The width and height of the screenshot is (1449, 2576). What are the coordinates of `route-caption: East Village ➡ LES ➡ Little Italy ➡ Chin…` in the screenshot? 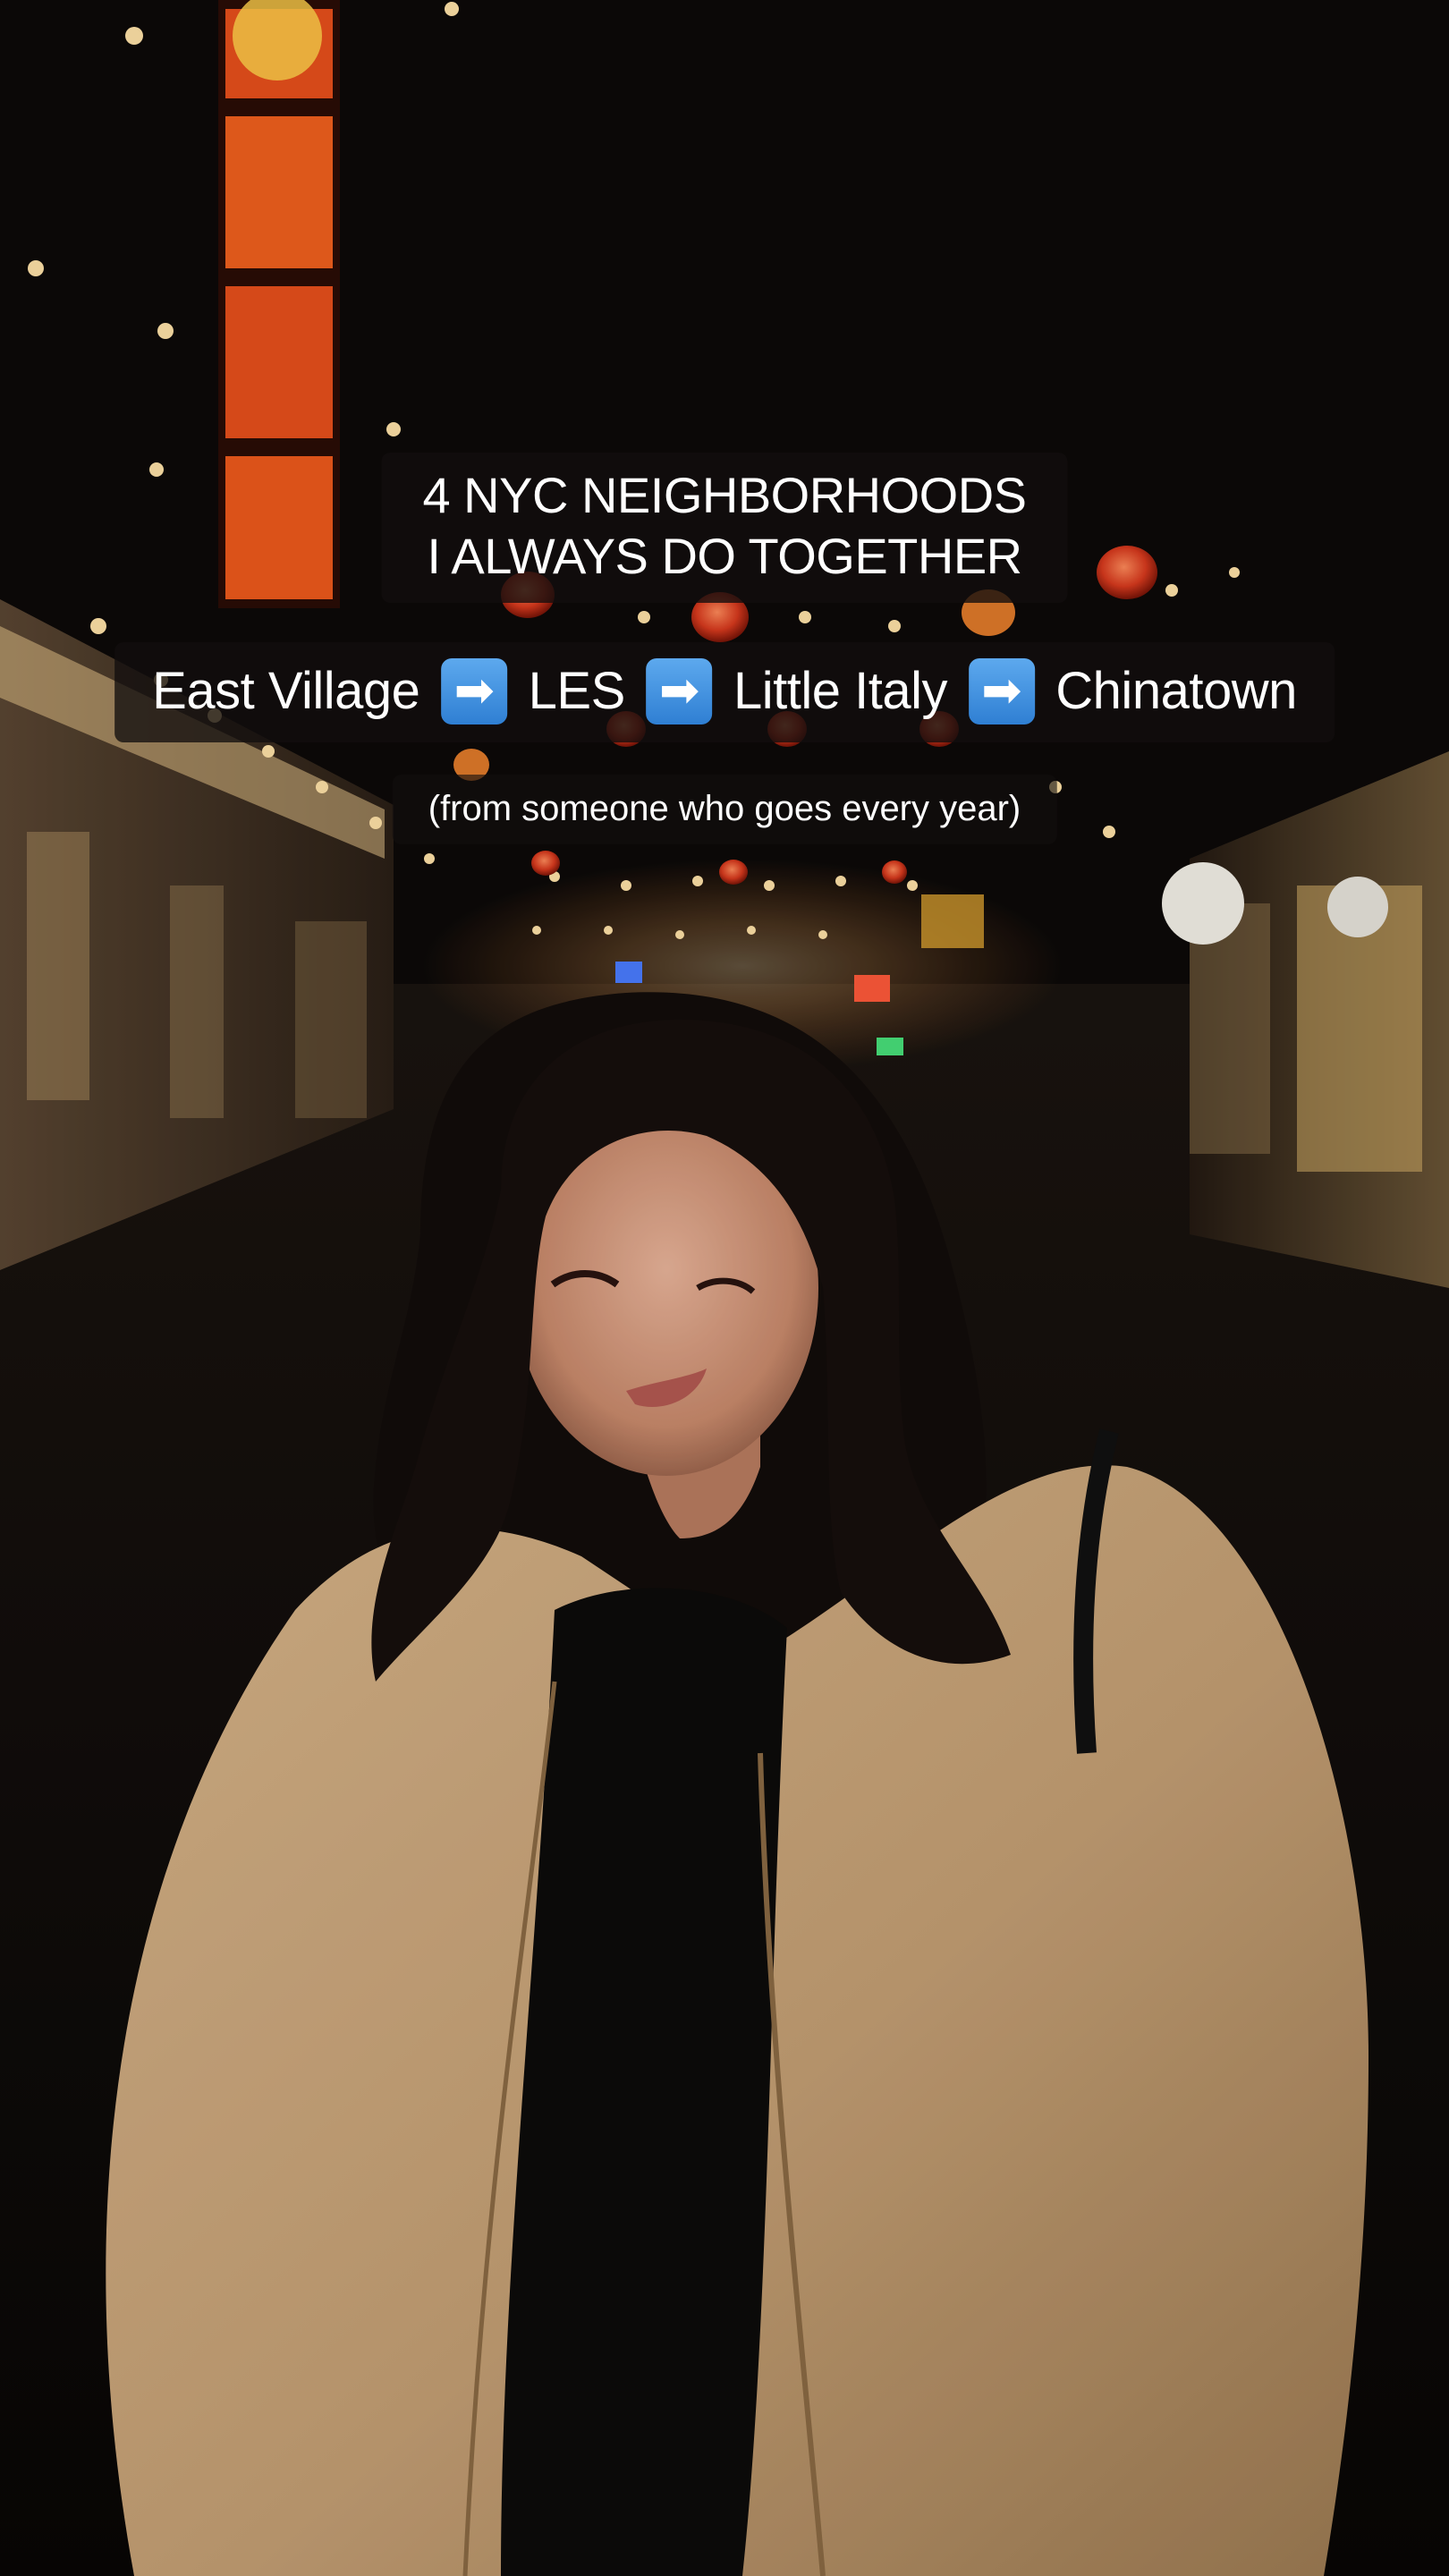 It's located at (724, 692).